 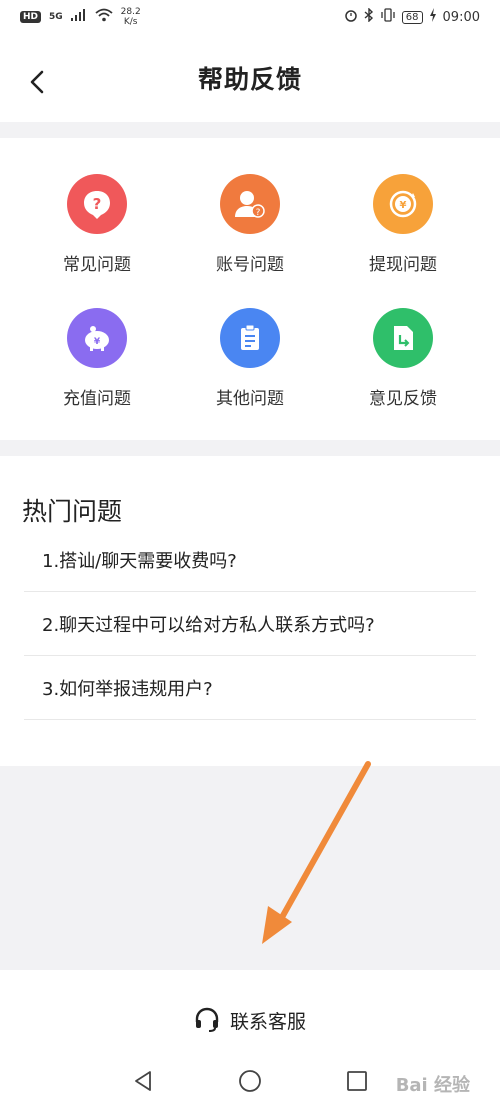 What do you see at coordinates (250, 338) in the screenshot?
I see `clipboard-icon` at bounding box center [250, 338].